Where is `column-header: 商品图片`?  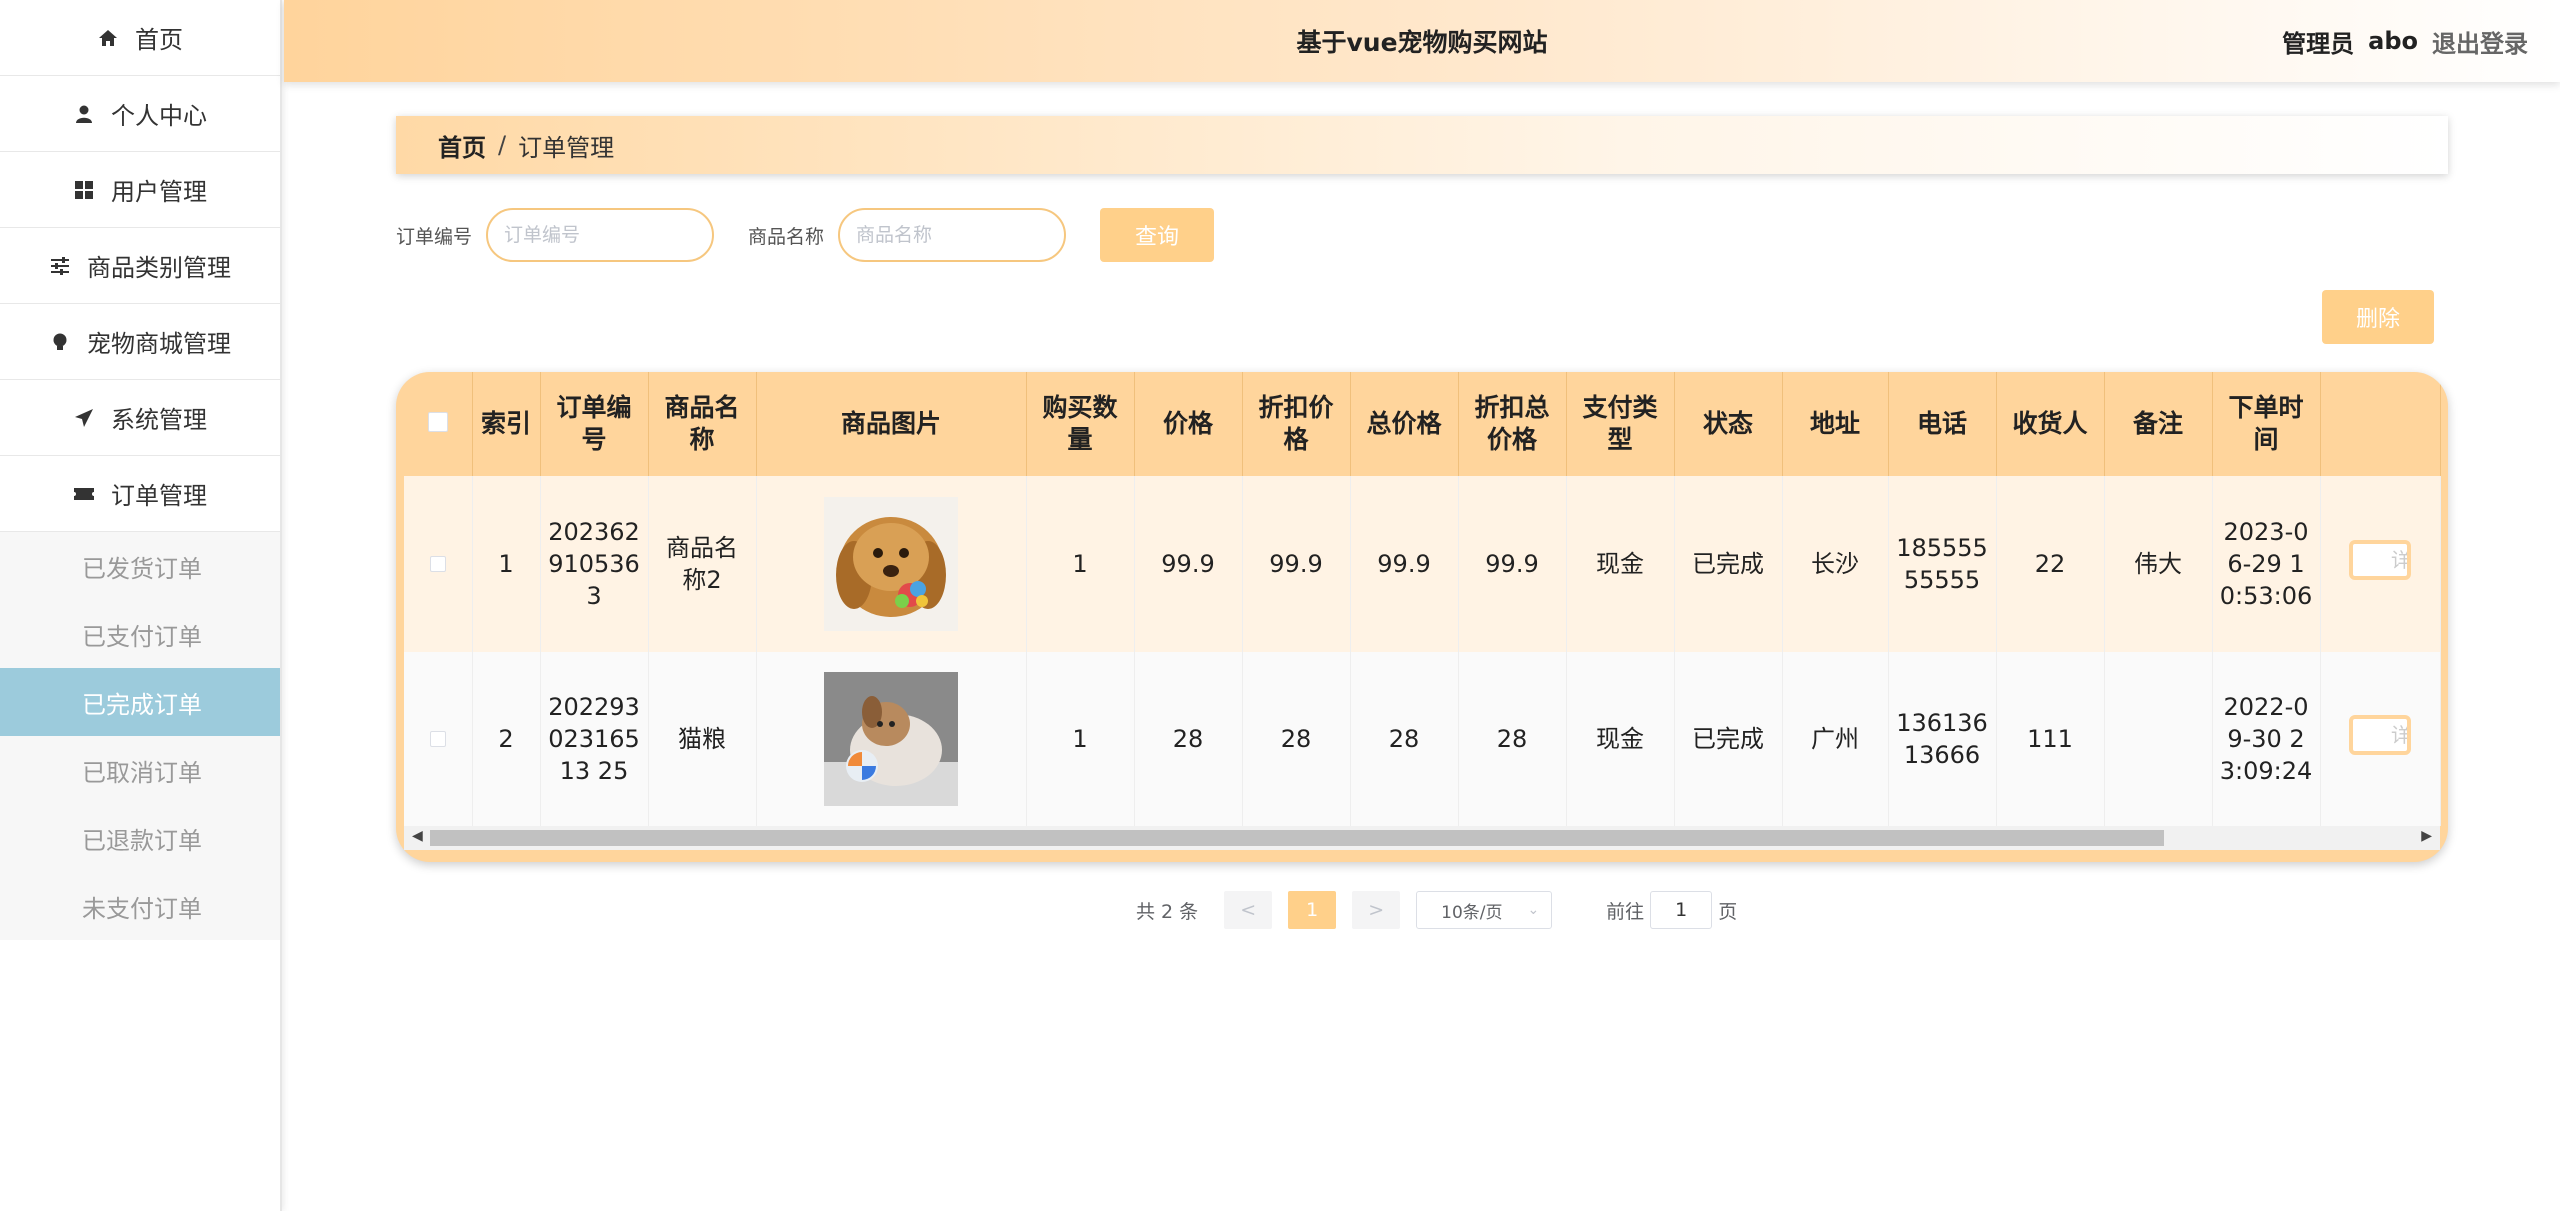
column-header: 商品图片 is located at coordinates (891, 424).